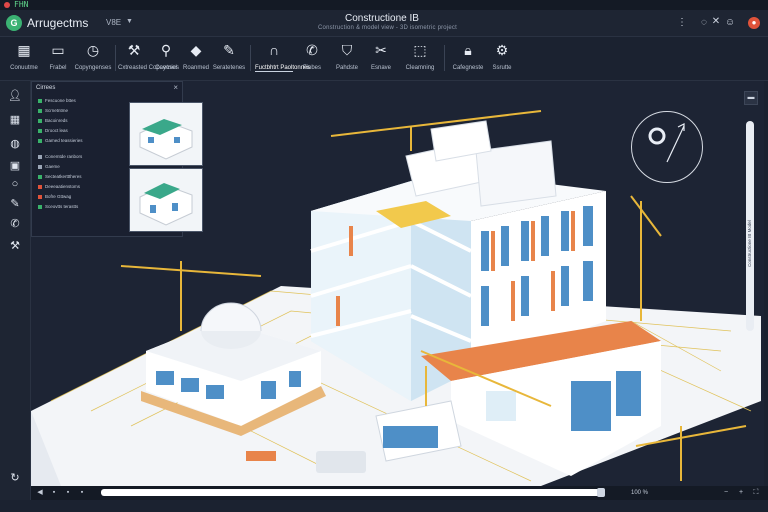 This screenshot has height=512, width=768. I want to click on layer-item: Bofre Gttwag, so click(54, 196).